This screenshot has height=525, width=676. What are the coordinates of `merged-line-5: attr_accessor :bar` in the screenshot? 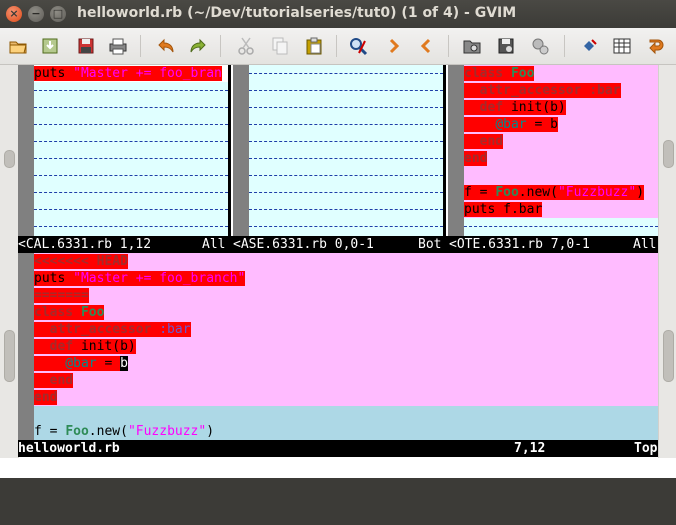 It's located at (112, 329).